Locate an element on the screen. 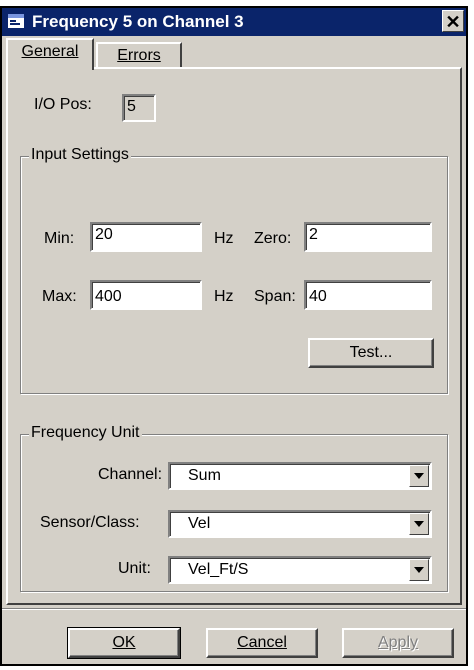 The image size is (474, 670). tab-general: General is located at coordinates (50, 54).